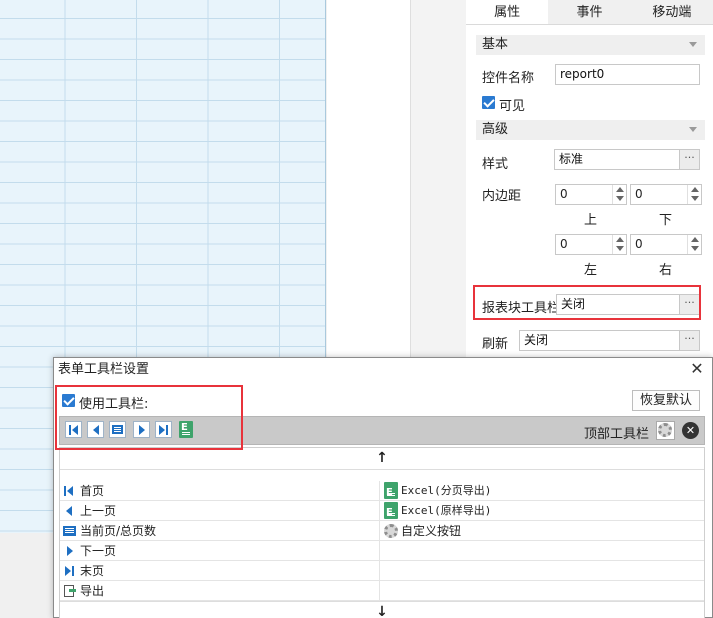 The image size is (713, 618). What do you see at coordinates (220, 591) in the screenshot?
I see `list-item-export: 导出` at bounding box center [220, 591].